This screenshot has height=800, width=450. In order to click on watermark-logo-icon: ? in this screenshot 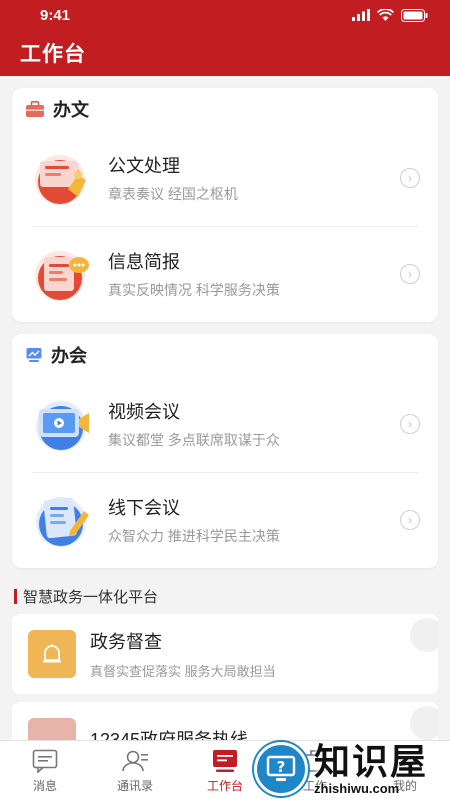, I will do `click(281, 769)`.